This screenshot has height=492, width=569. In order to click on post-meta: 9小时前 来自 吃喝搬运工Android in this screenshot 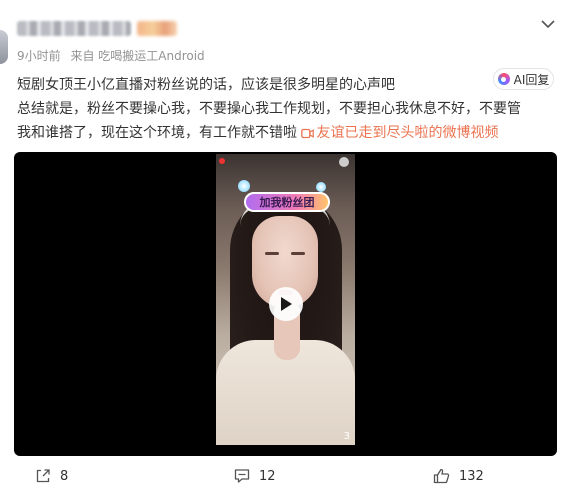, I will do `click(114, 55)`.